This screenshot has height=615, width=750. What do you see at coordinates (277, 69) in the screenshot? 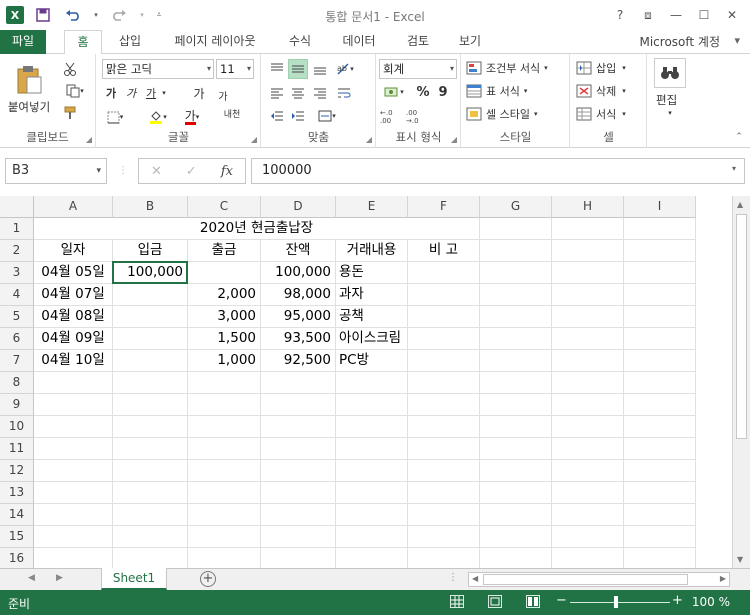
I see `align-top-button` at bounding box center [277, 69].